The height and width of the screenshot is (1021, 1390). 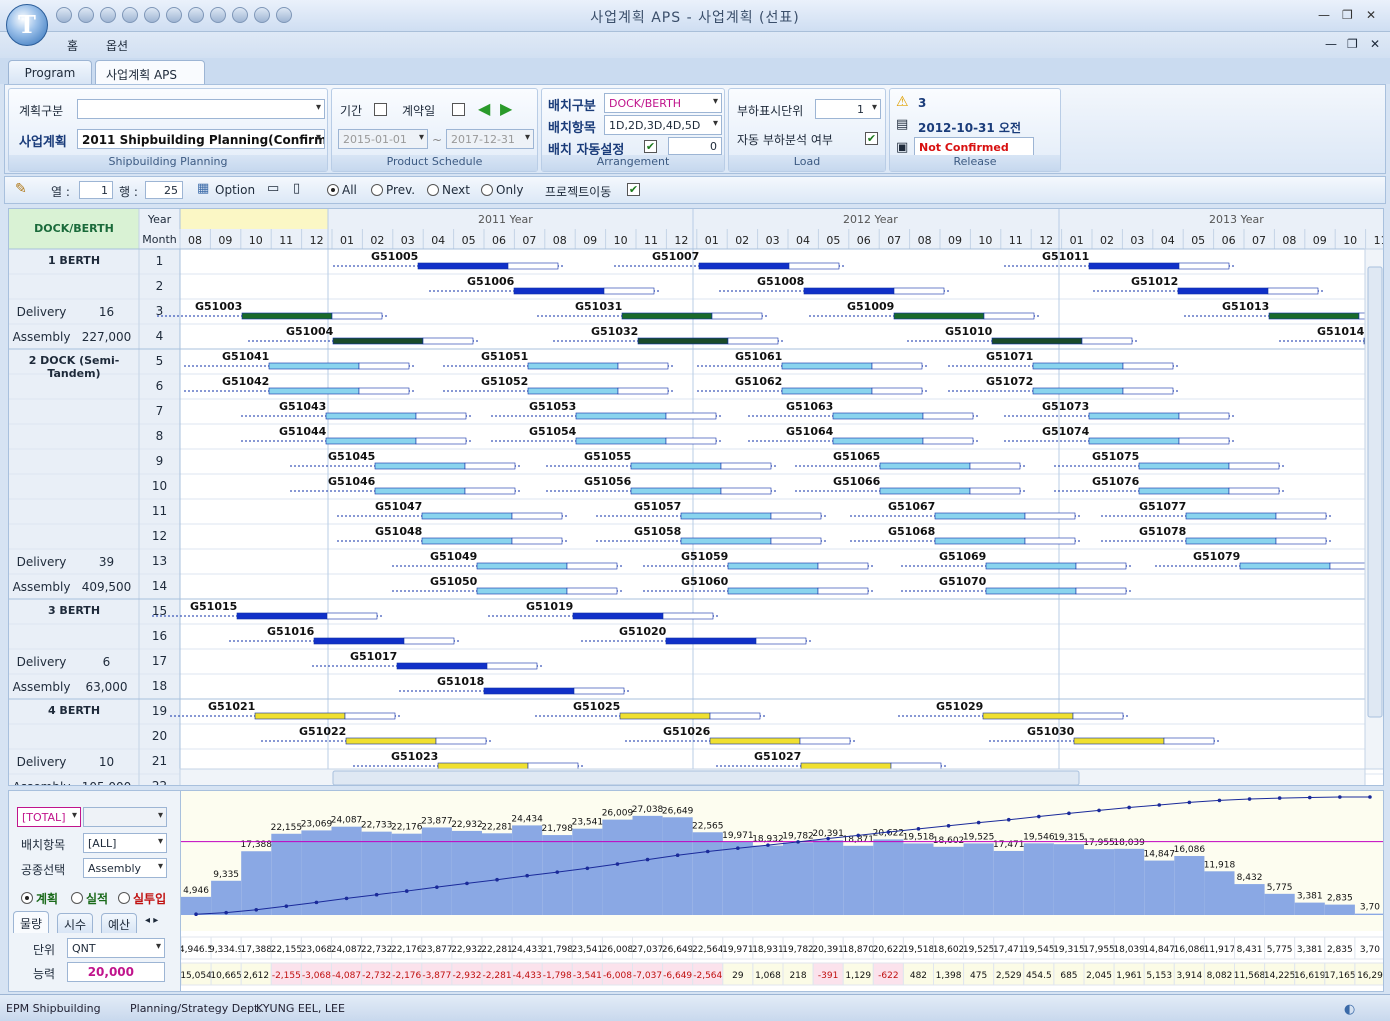 I want to click on row-number: 22, so click(x=159, y=782).